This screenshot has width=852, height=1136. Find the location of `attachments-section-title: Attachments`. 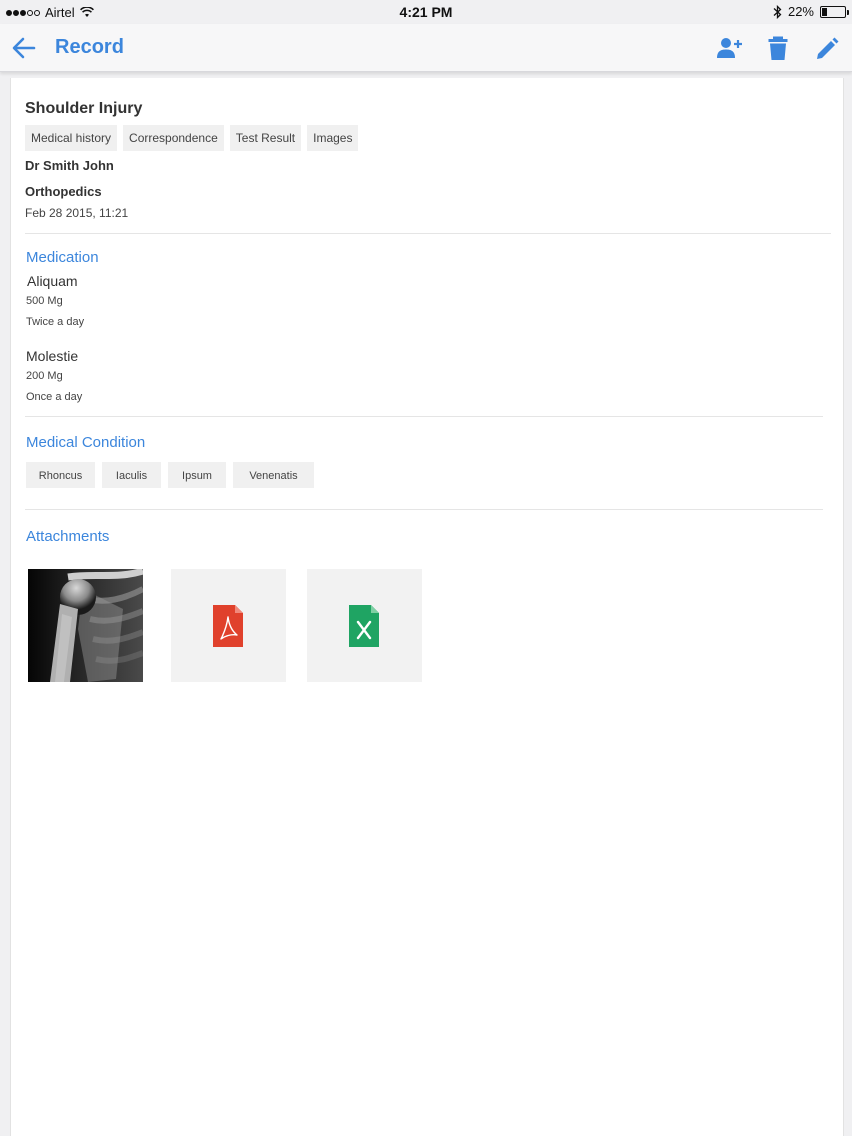

attachments-section-title: Attachments is located at coordinates (68, 536).